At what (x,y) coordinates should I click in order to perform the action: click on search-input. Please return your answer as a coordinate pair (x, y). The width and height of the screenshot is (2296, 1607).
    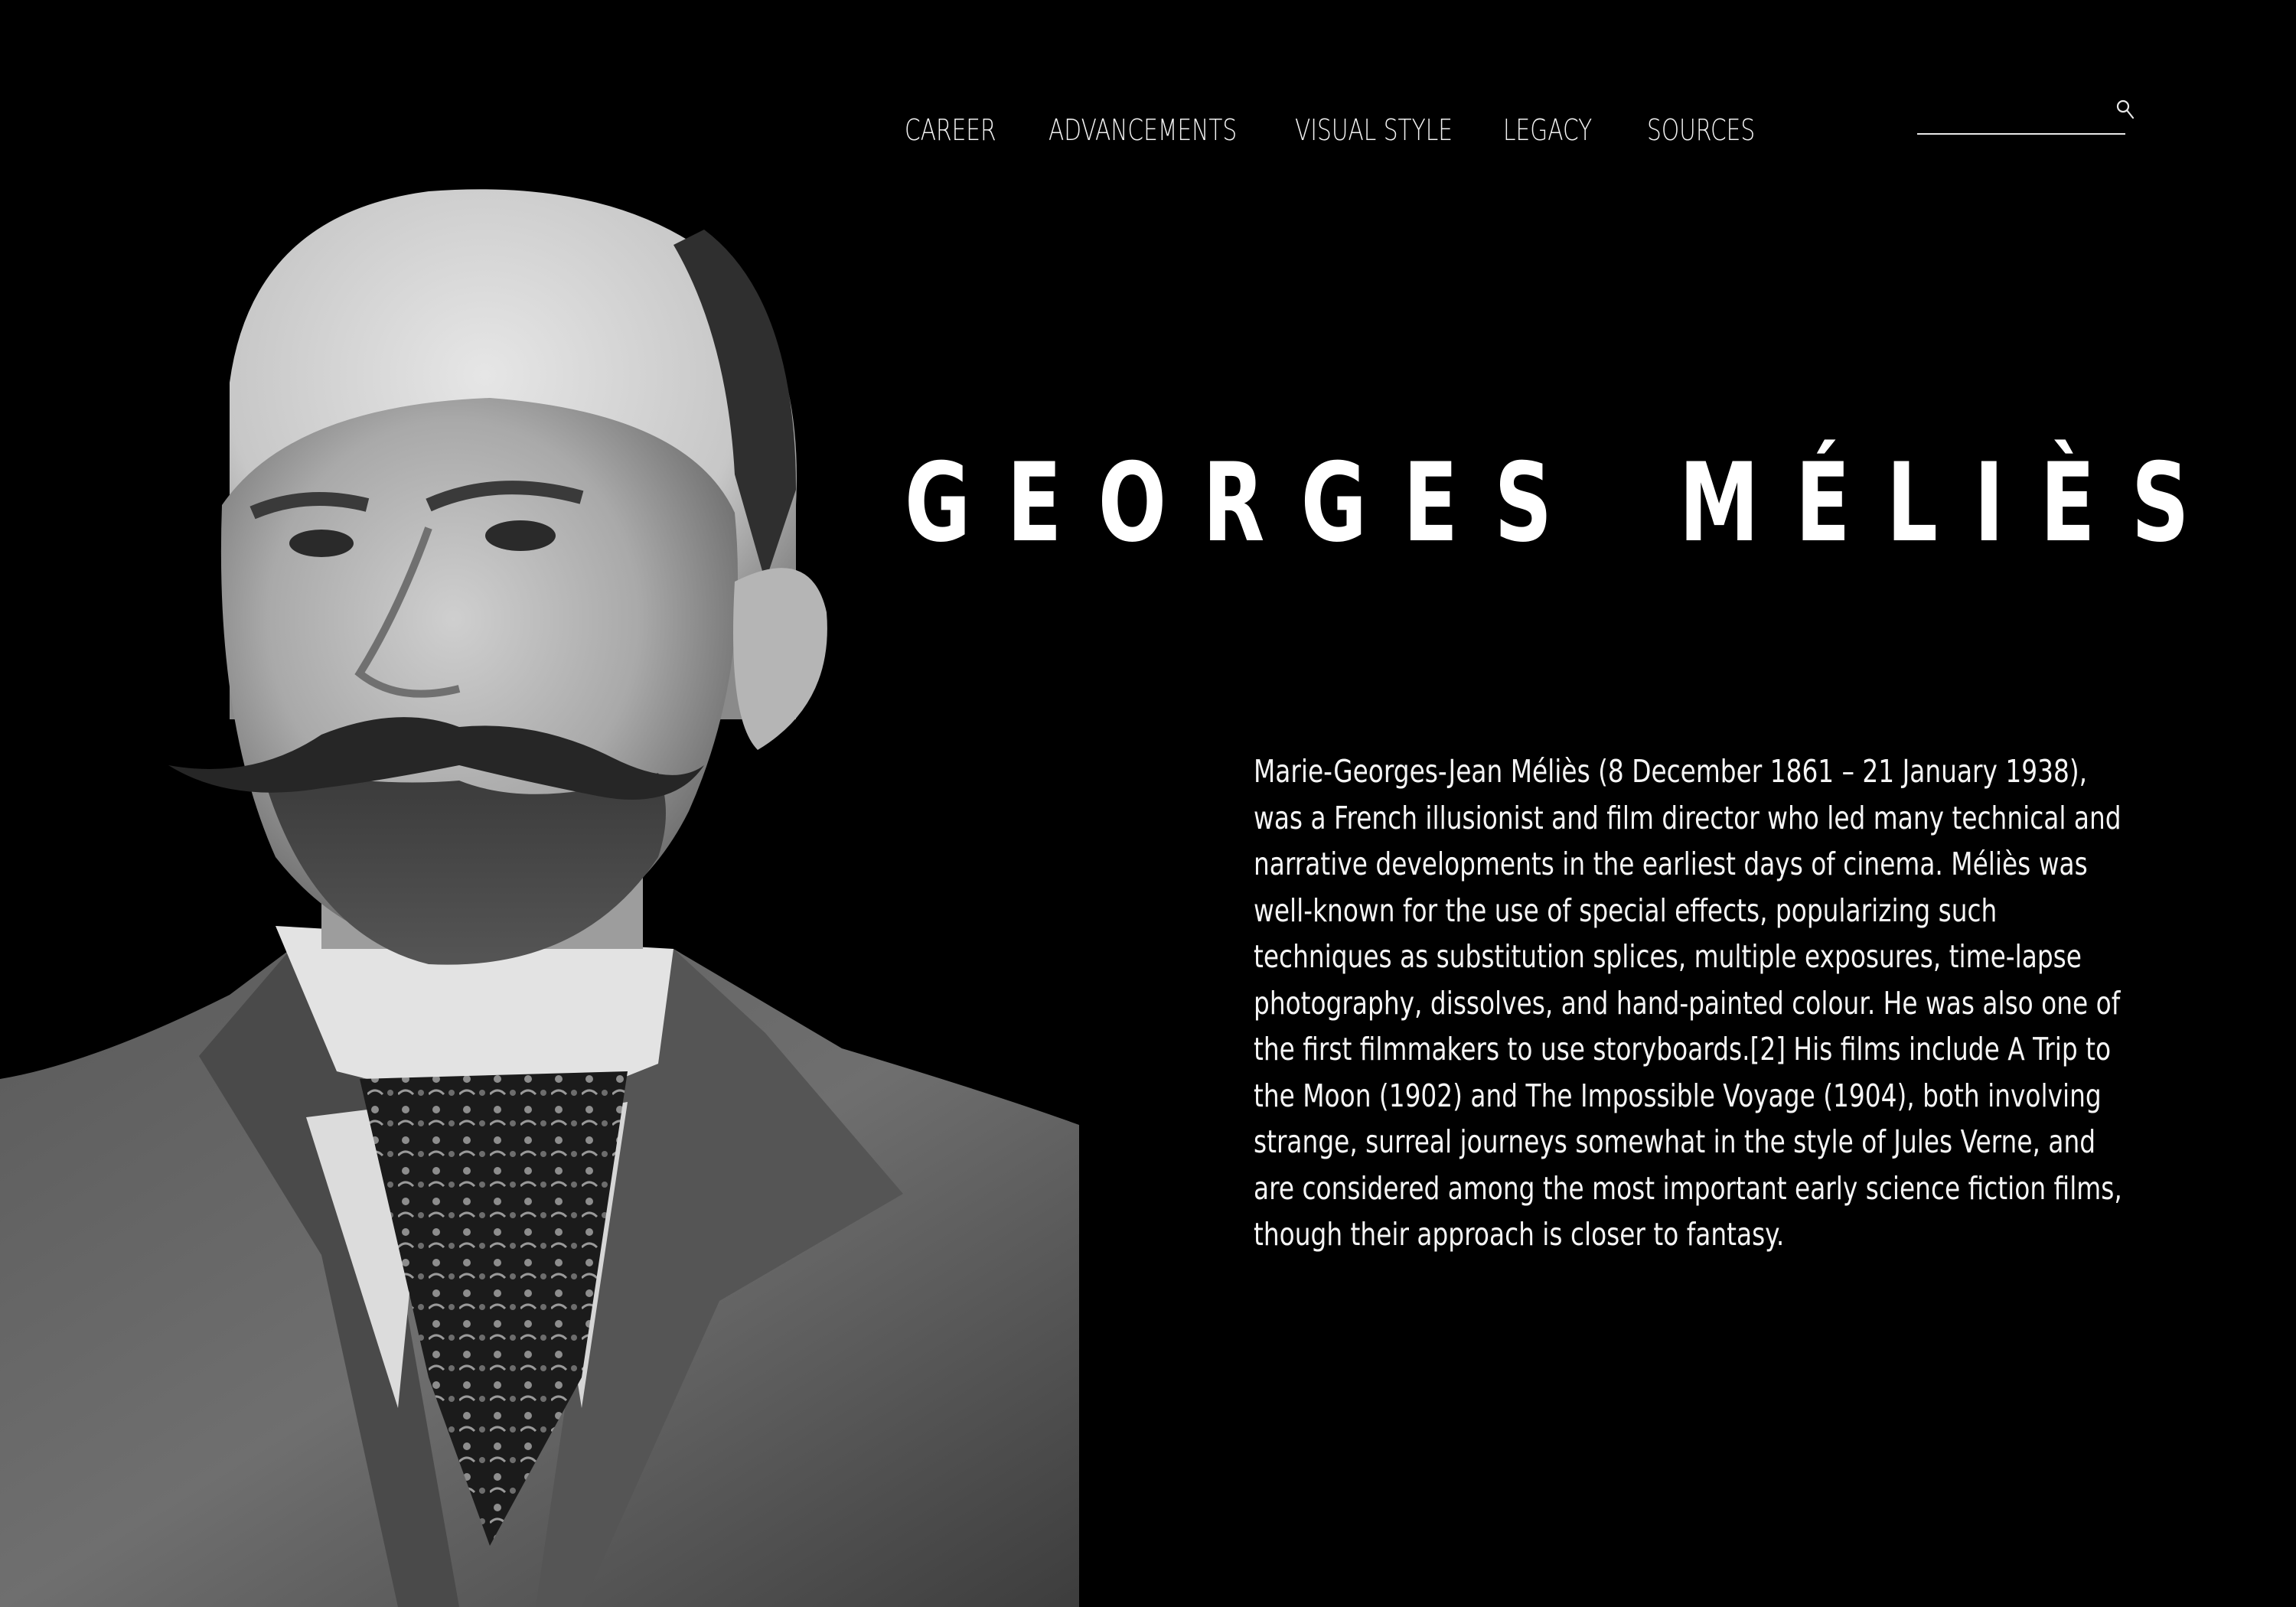
    Looking at the image, I should click on (2021, 119).